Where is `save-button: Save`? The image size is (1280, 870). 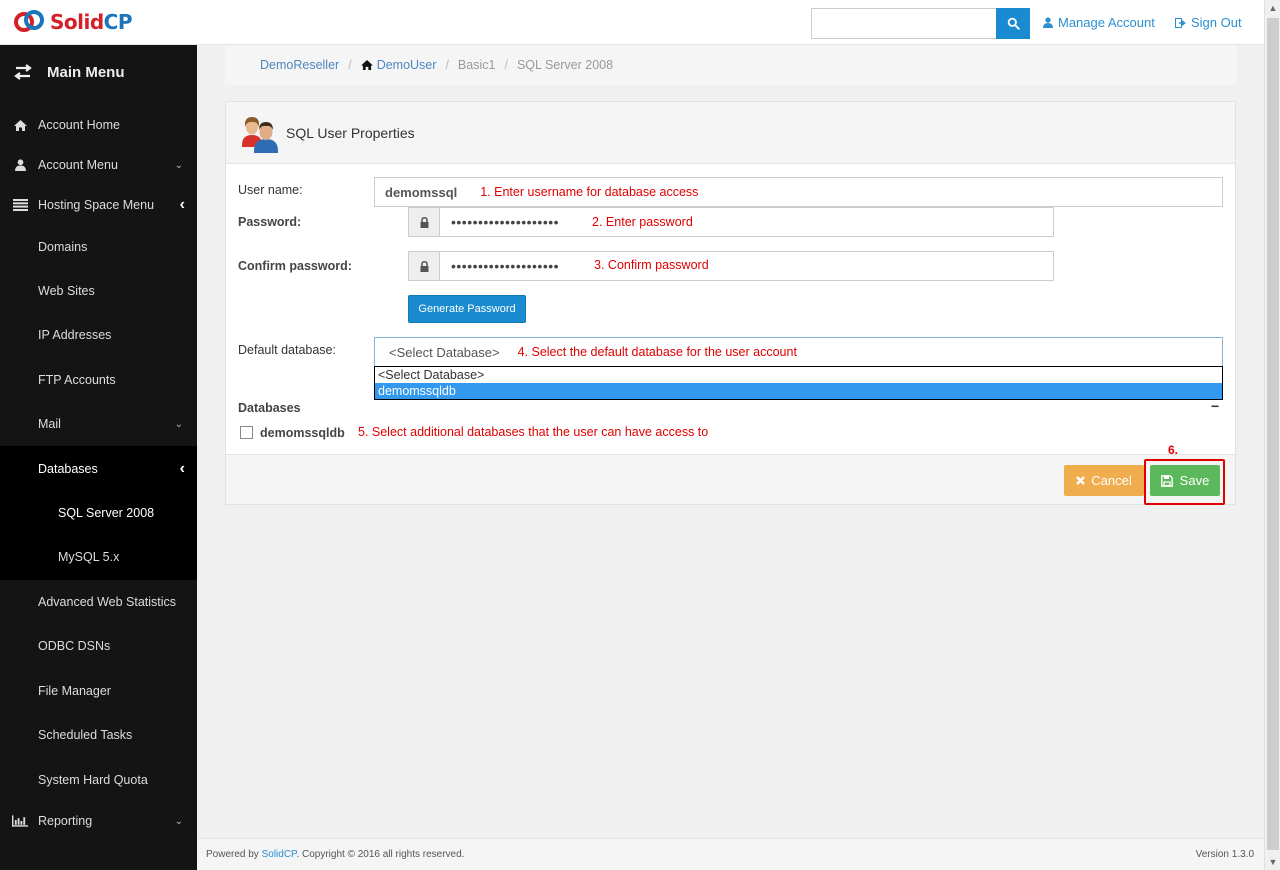 save-button: Save is located at coordinates (1185, 480).